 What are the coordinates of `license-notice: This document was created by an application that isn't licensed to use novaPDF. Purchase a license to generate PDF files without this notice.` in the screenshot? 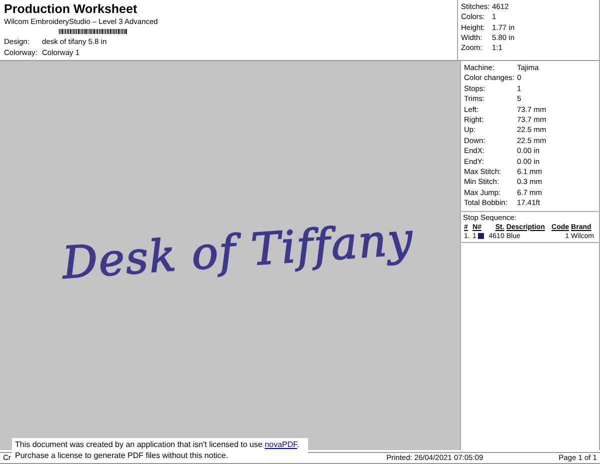 It's located at (160, 450).